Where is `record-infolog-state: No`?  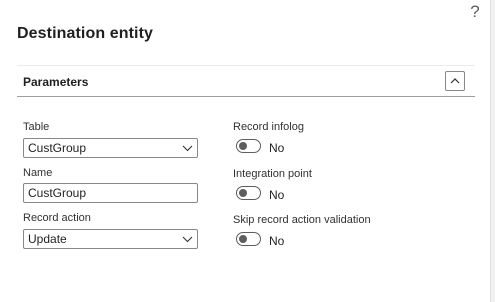 record-infolog-state: No is located at coordinates (277, 148).